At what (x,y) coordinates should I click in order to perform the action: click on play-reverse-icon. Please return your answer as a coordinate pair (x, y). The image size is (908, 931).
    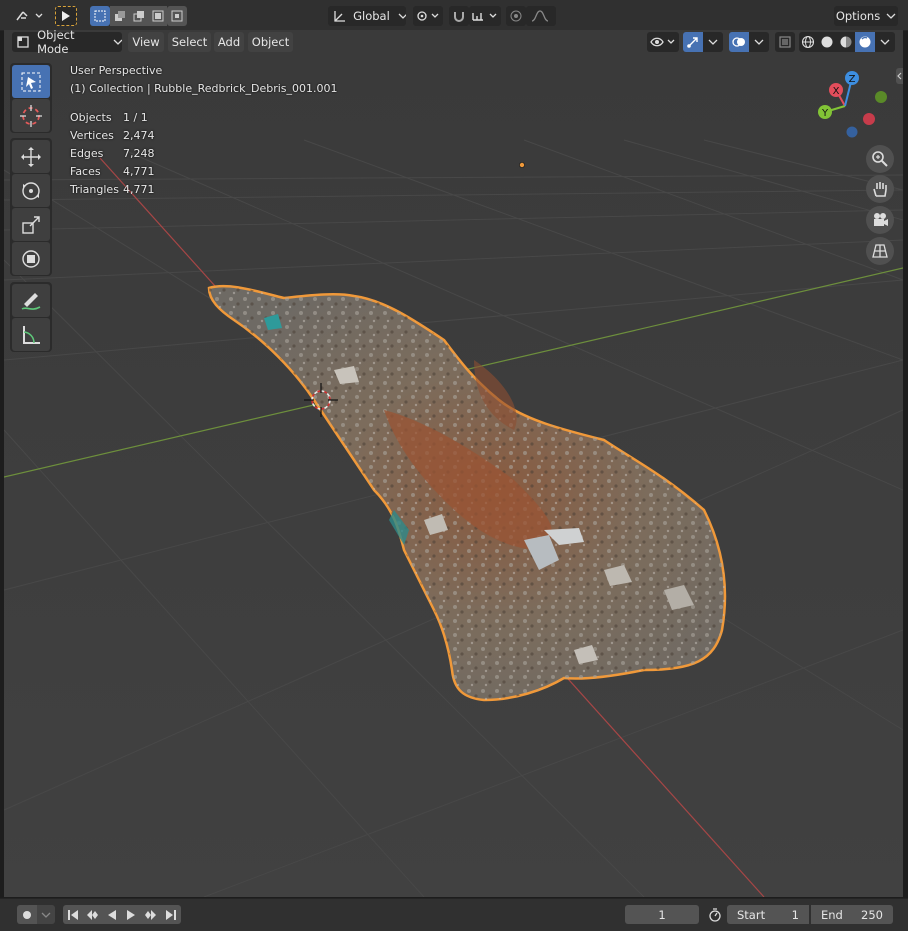
    Looking at the image, I should click on (111, 914).